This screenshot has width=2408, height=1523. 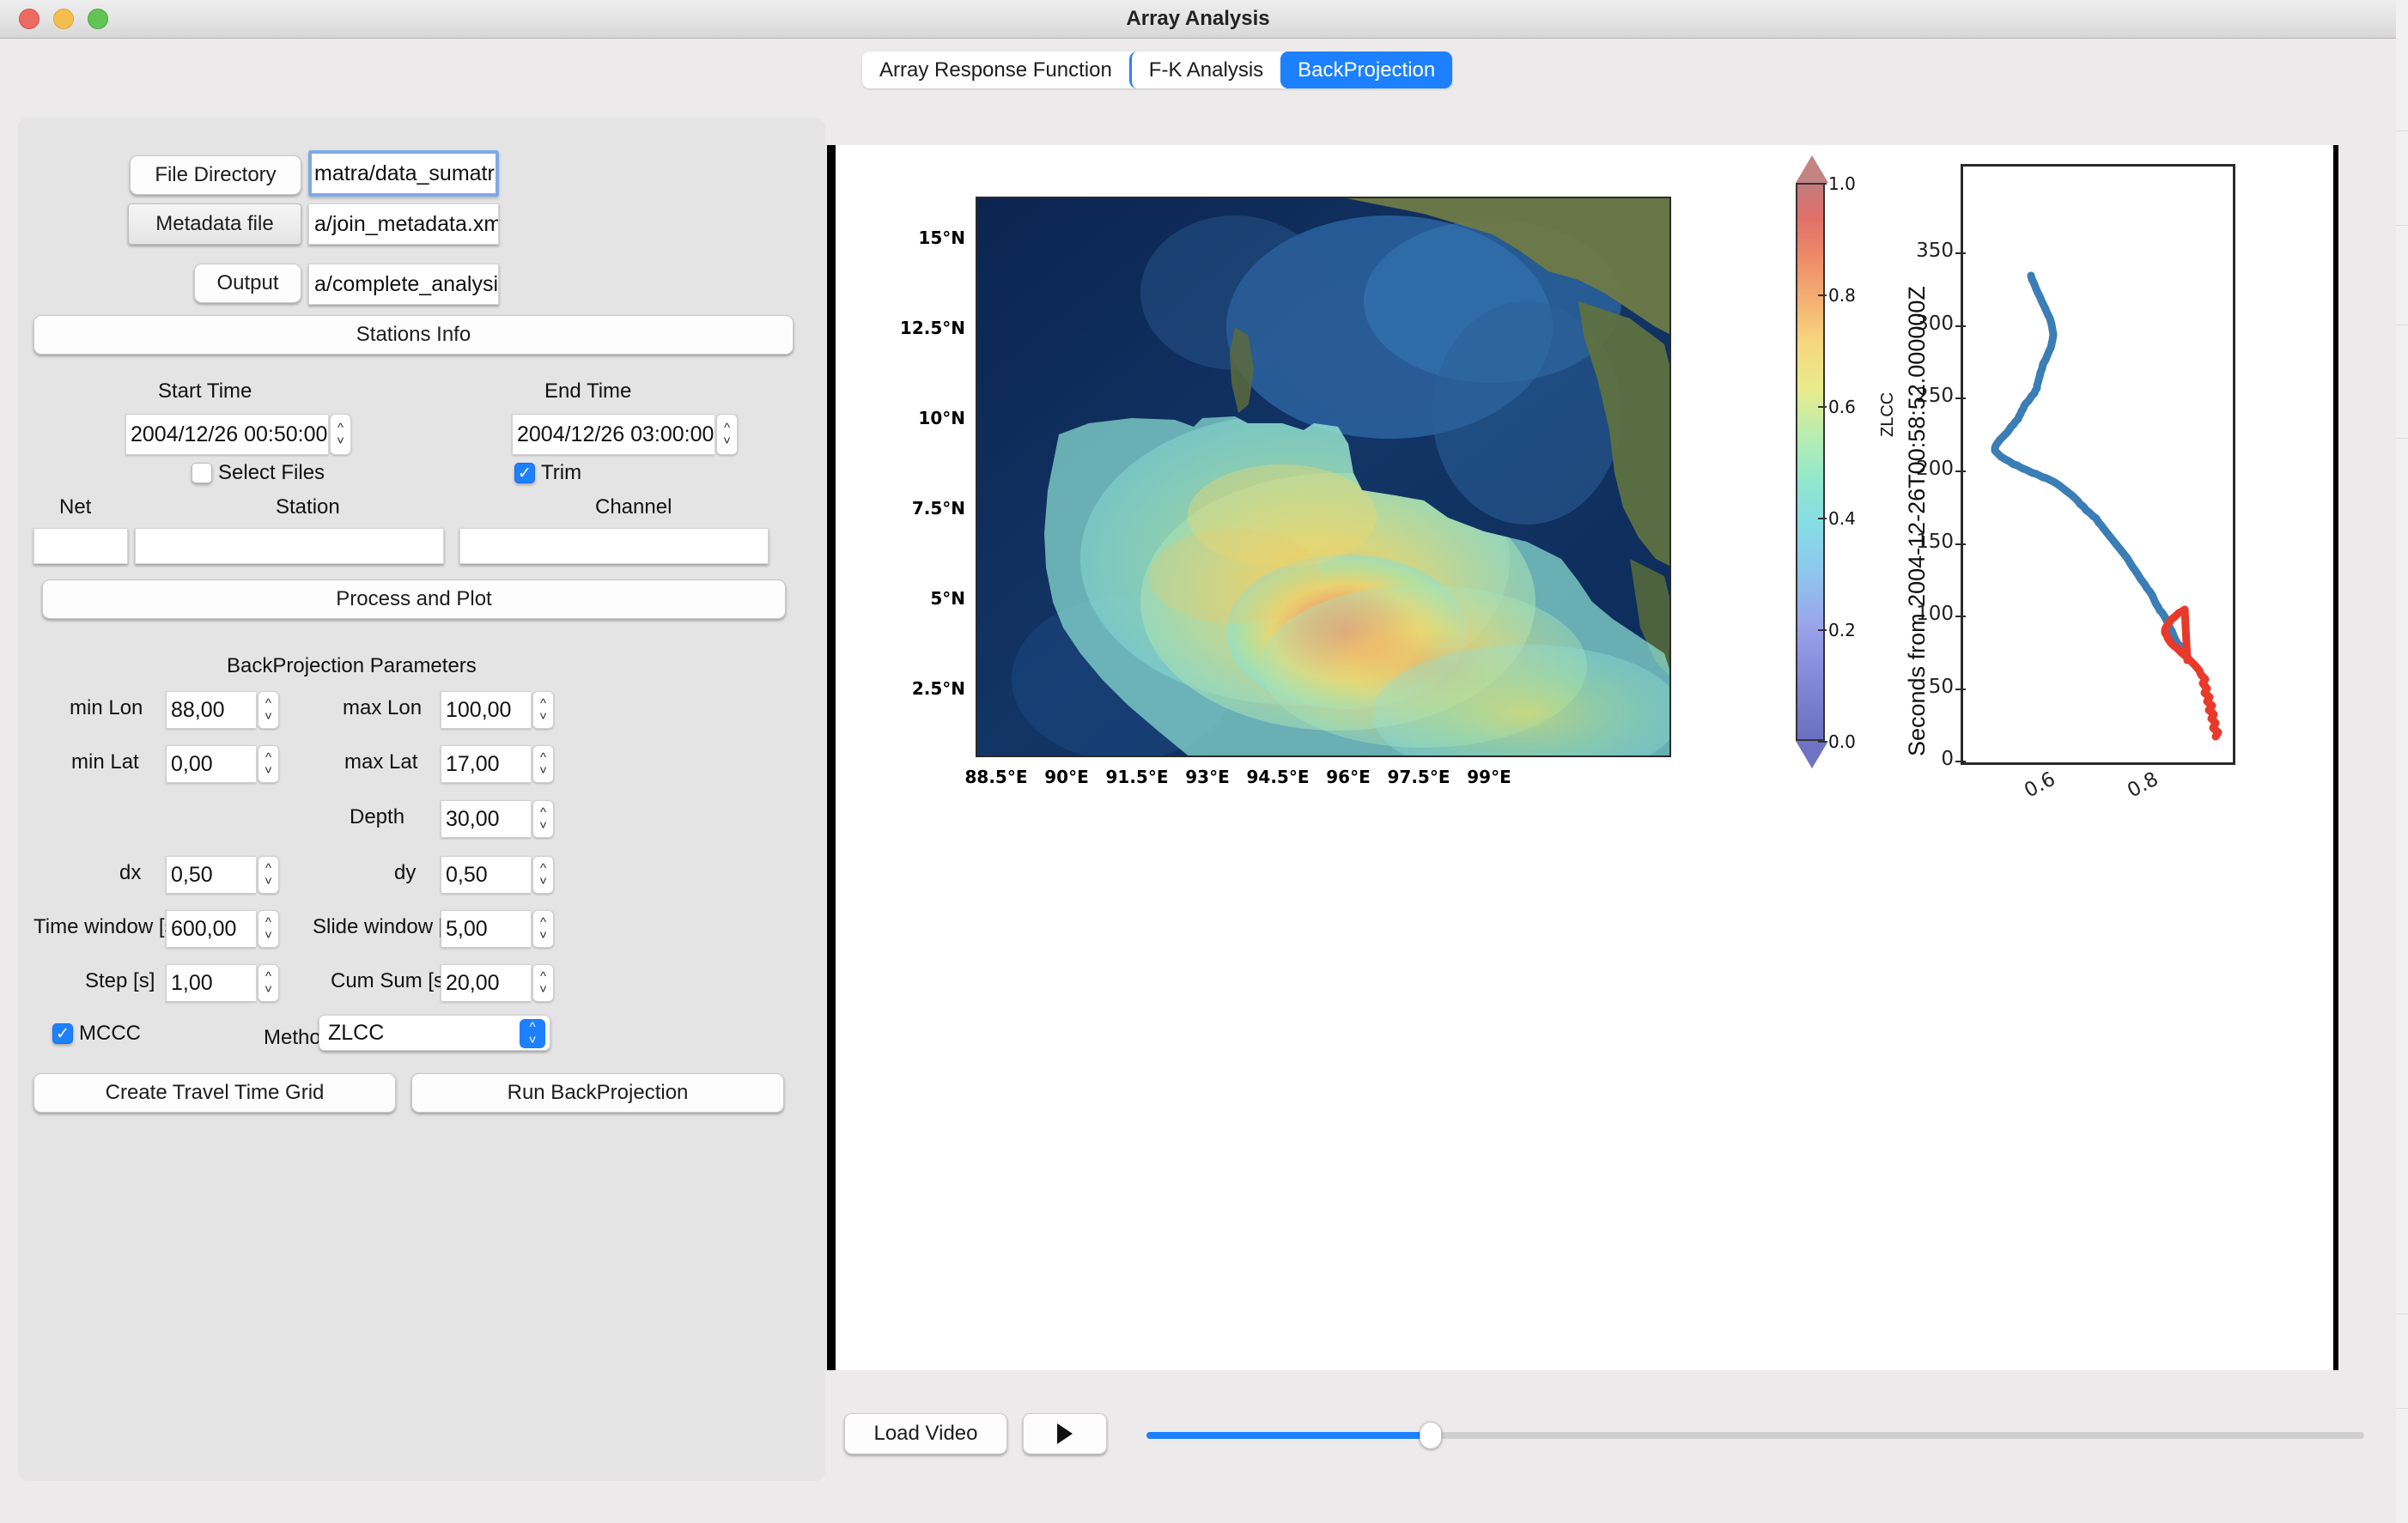 I want to click on time-series-axes, so click(x=2098, y=464).